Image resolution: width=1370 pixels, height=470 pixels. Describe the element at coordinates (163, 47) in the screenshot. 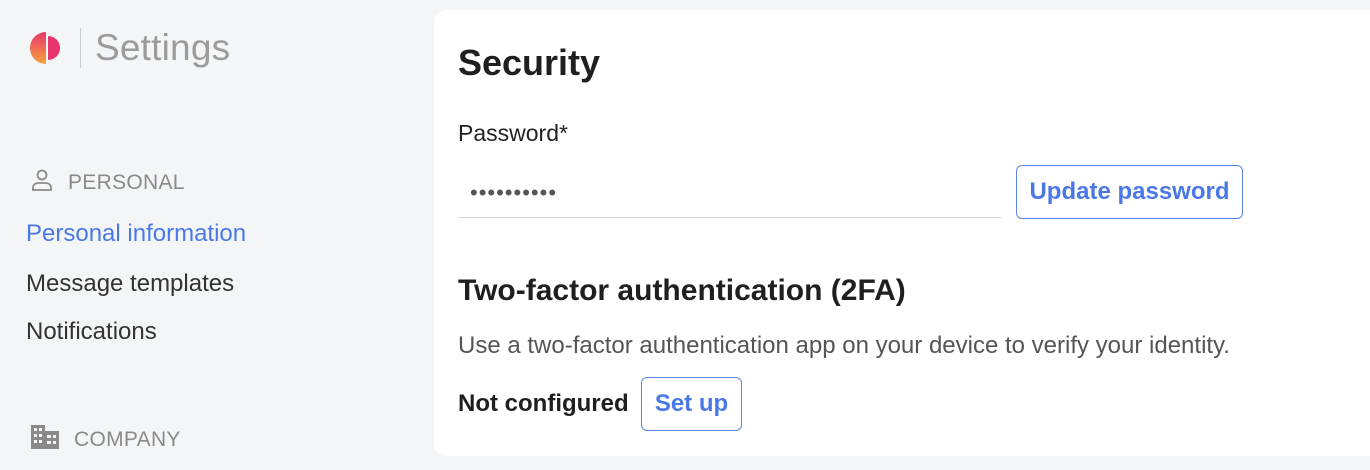

I see `app-title: Settings` at that location.